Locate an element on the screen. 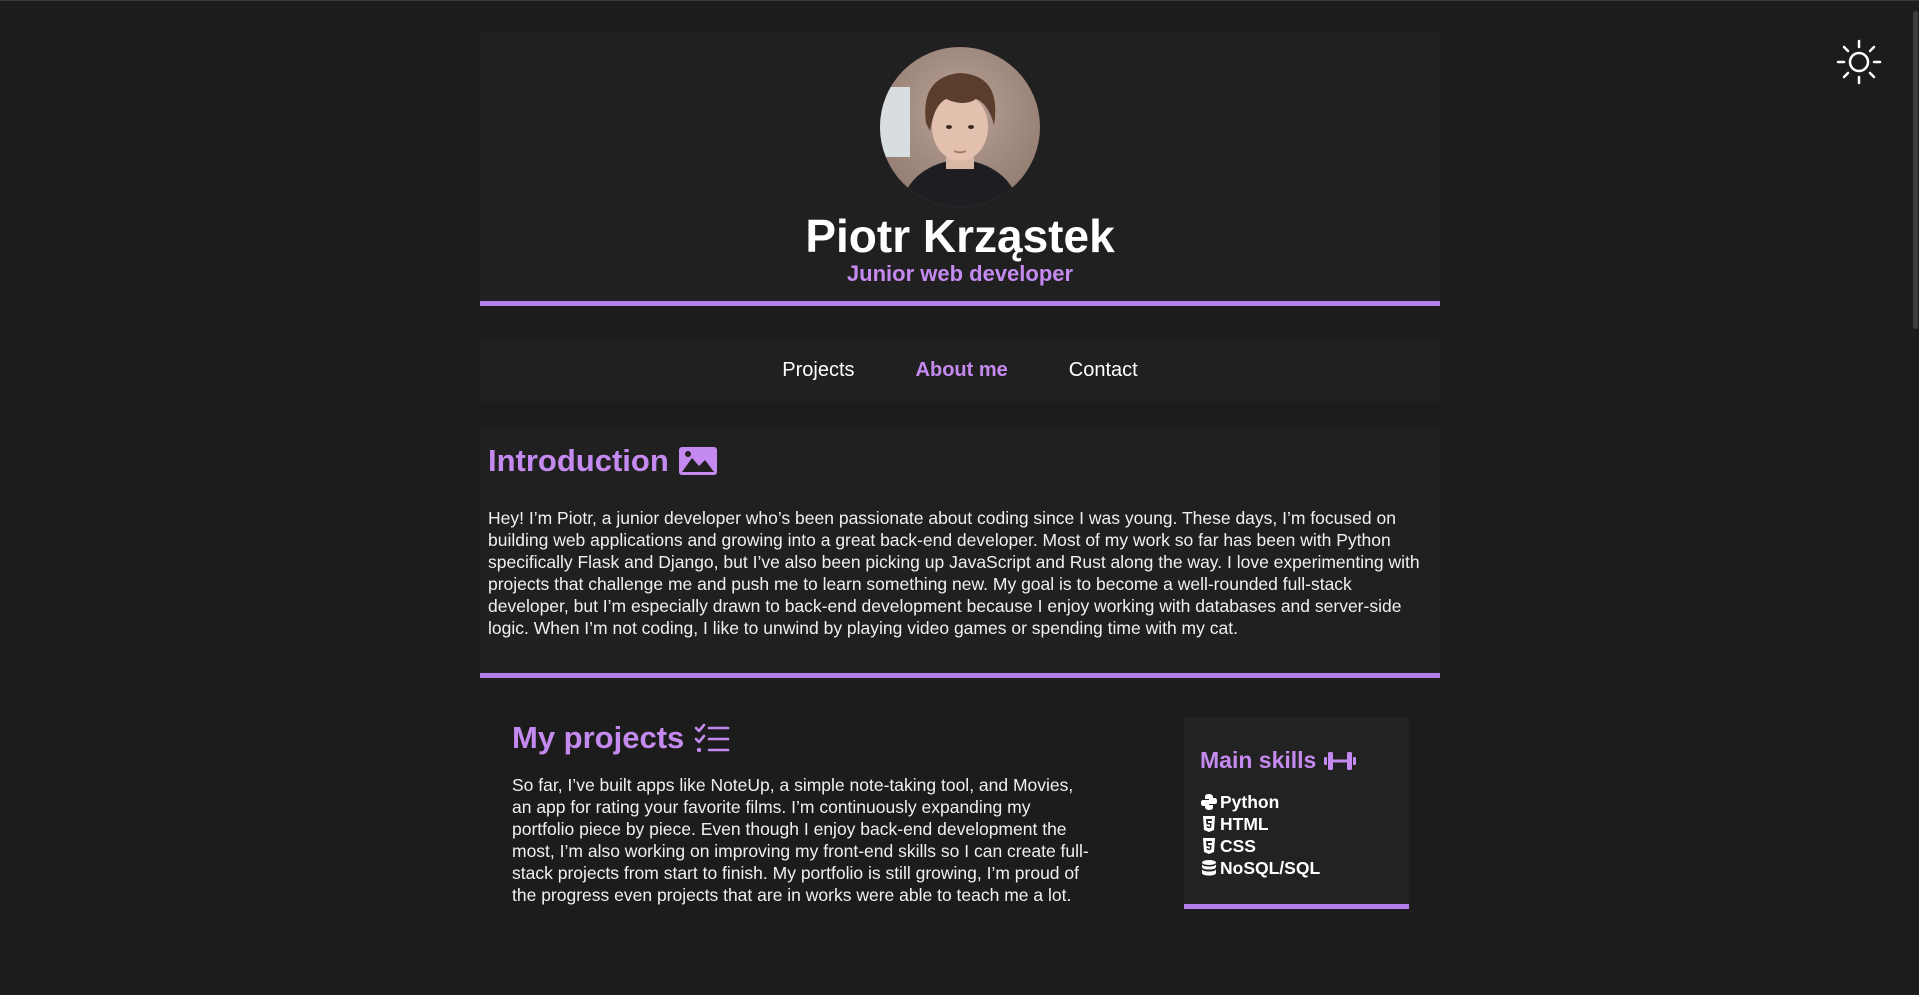 The width and height of the screenshot is (1919, 995). css3-icon is located at coordinates (1209, 846).